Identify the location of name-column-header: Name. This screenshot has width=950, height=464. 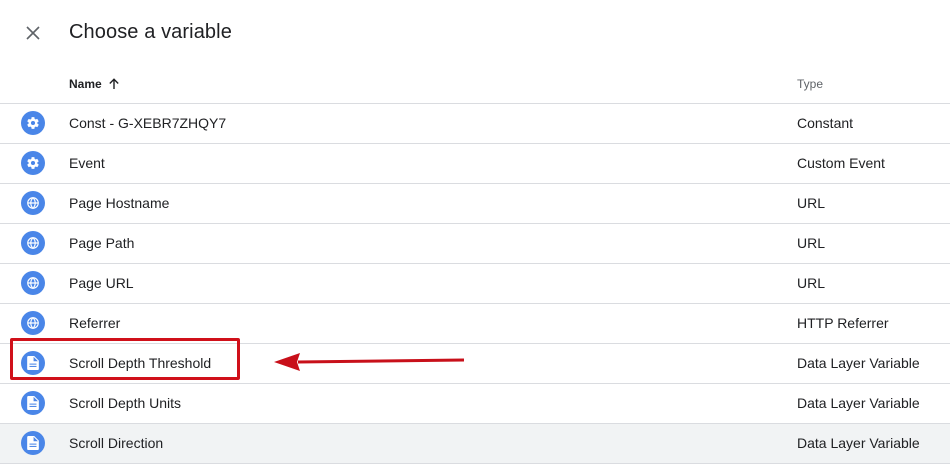
(94, 84).